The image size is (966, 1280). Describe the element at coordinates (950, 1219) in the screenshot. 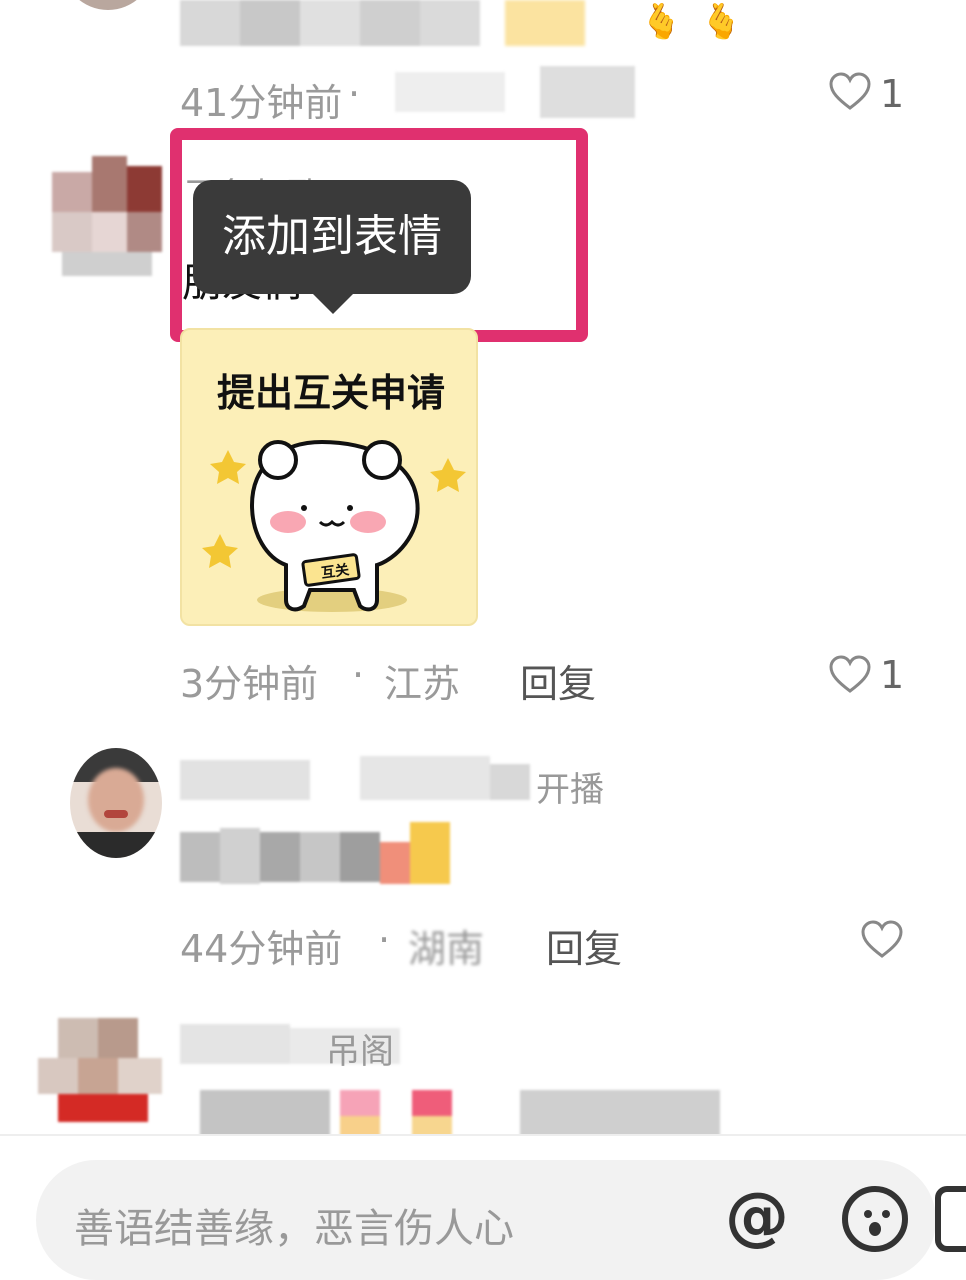

I see `more-input-button` at that location.